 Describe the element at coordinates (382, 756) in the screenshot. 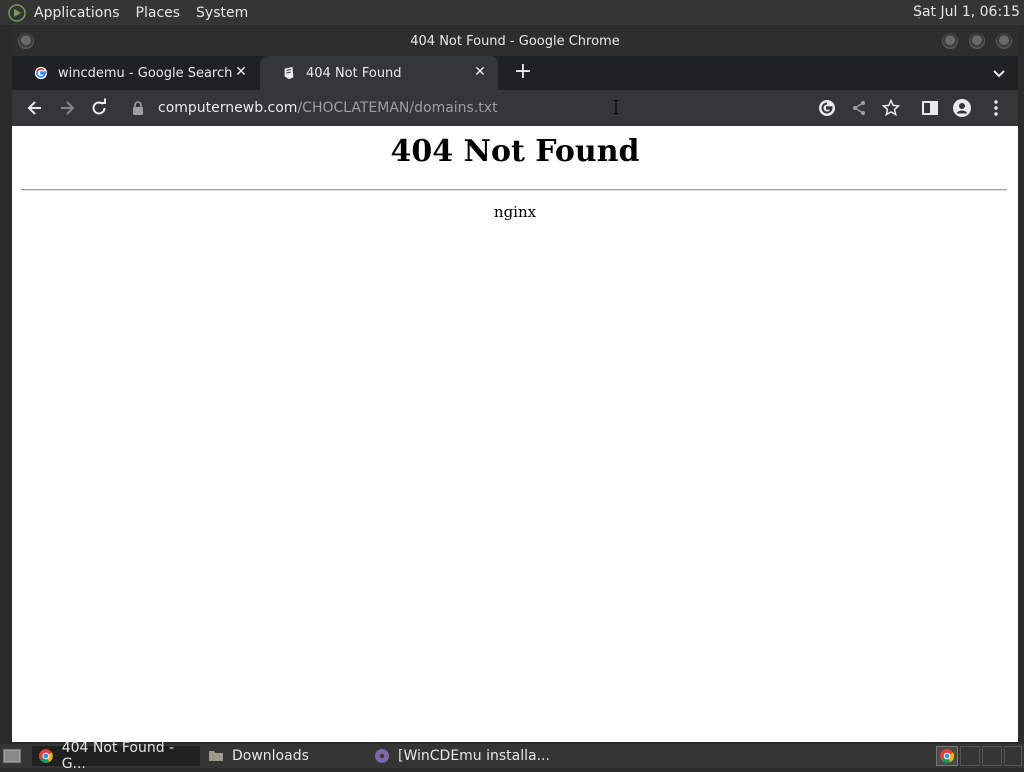

I see `disc-icon` at that location.